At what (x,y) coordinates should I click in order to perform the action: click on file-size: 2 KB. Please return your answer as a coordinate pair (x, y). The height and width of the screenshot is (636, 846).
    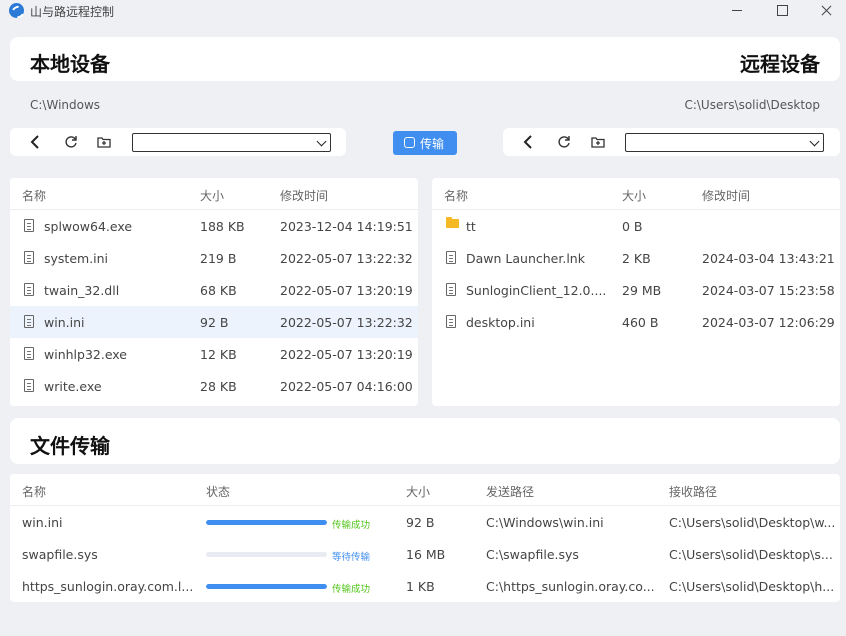
    Looking at the image, I should click on (636, 258).